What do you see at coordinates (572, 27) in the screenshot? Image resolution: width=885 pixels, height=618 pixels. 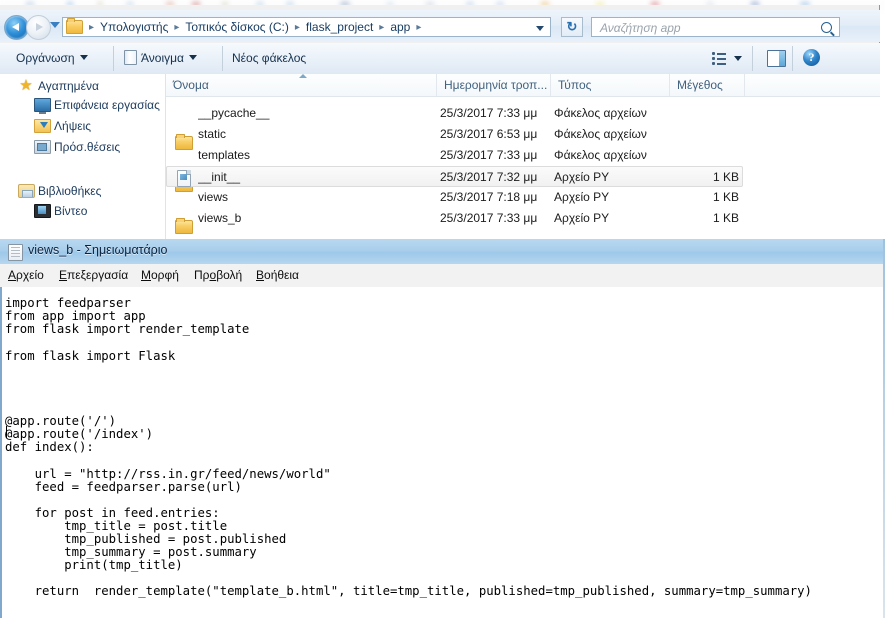 I see `refresh-button: ↻` at bounding box center [572, 27].